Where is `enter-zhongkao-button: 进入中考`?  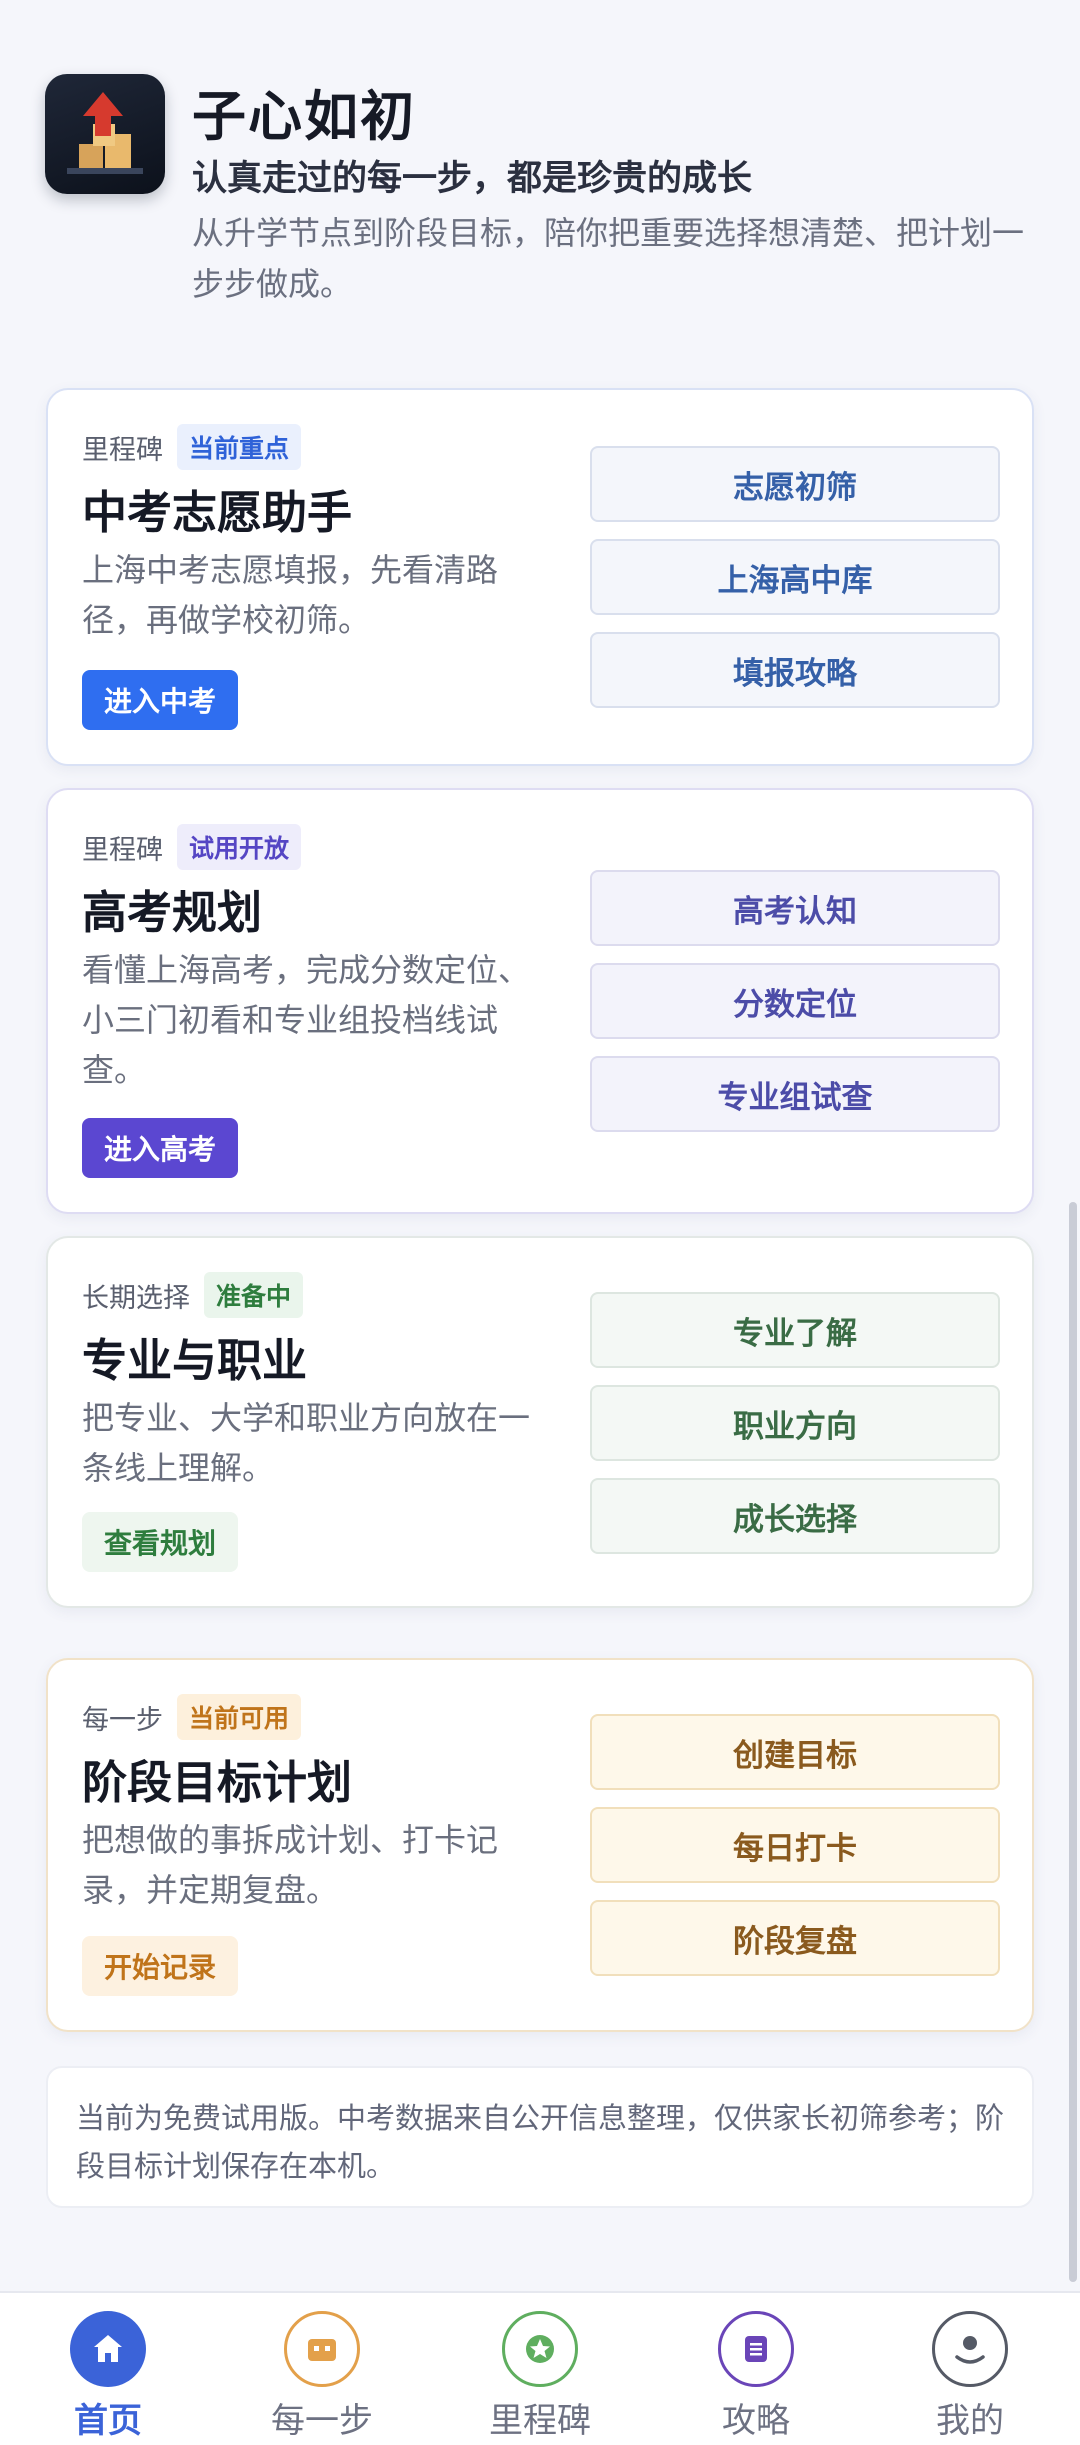 enter-zhongkao-button: 进入中考 is located at coordinates (160, 700).